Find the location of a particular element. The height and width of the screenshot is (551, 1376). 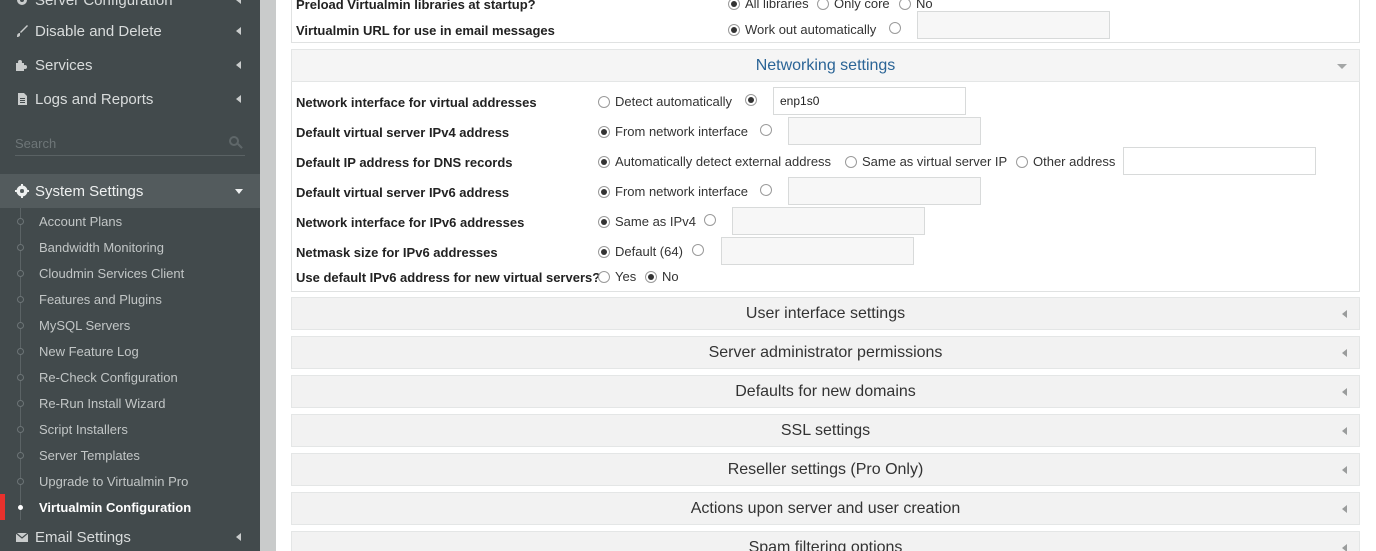

nav-system-settings: System Settings is located at coordinates (130, 191).